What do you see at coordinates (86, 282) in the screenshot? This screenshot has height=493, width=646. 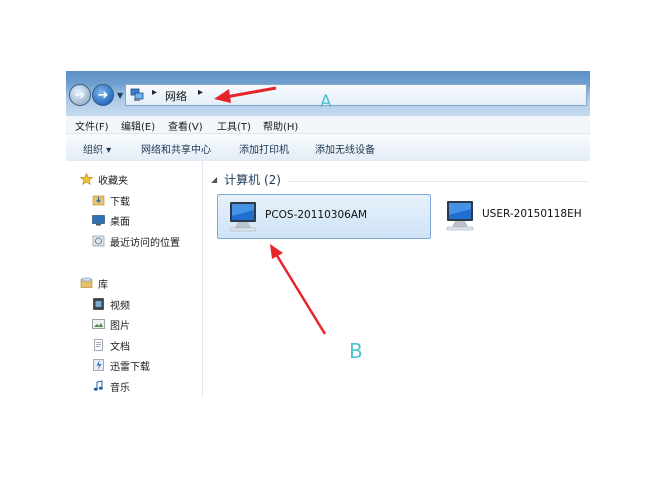 I see `library-icon` at bounding box center [86, 282].